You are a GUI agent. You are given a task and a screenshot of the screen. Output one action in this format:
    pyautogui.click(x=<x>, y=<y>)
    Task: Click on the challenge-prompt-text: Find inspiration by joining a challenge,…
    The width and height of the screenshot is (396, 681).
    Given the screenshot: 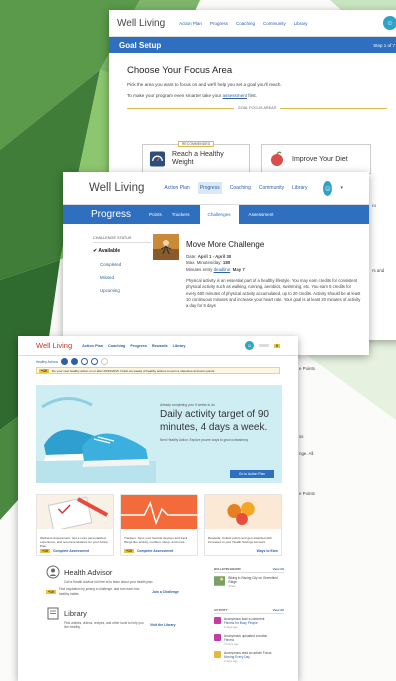 What is the action you would take?
    pyautogui.click(x=99, y=591)
    